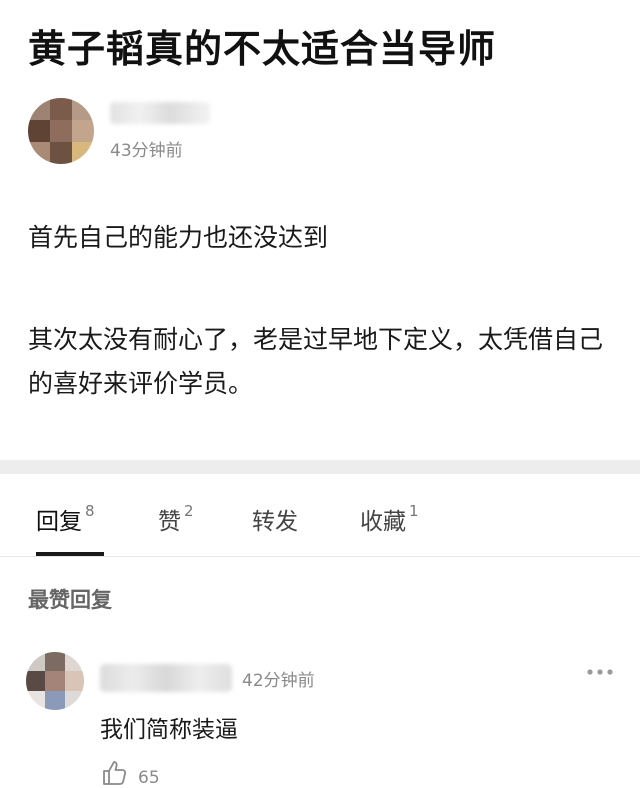 The image size is (640, 788). I want to click on tab-favorites-label: 收藏, so click(383, 522).